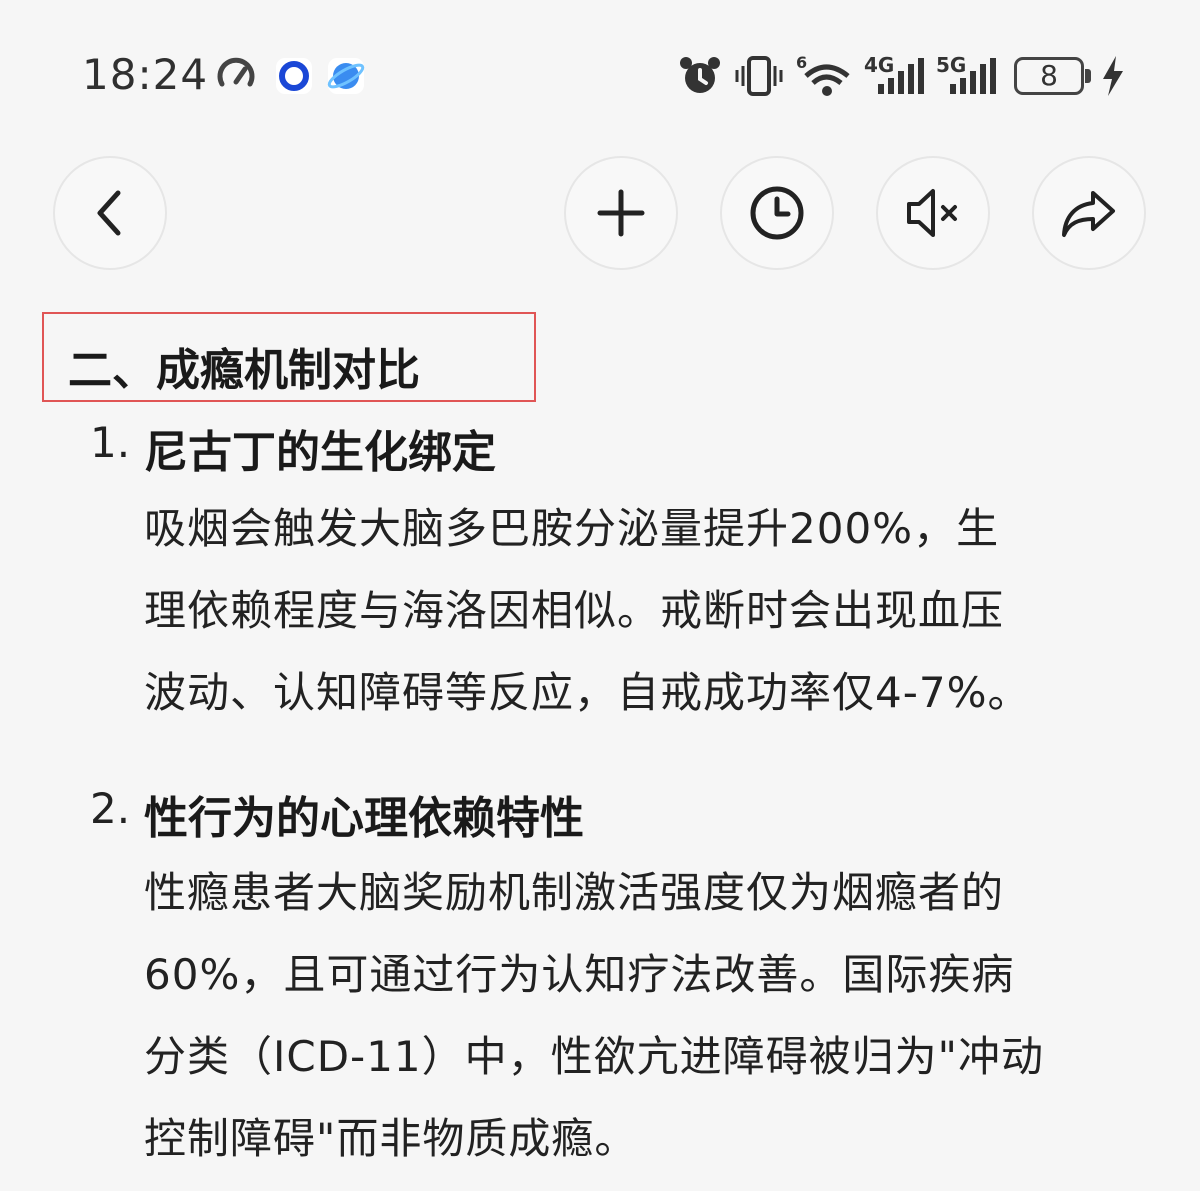  I want to click on item-1-line: 波动、认知障碍等反应，自戒成功率仅4-7%。, so click(587, 692).